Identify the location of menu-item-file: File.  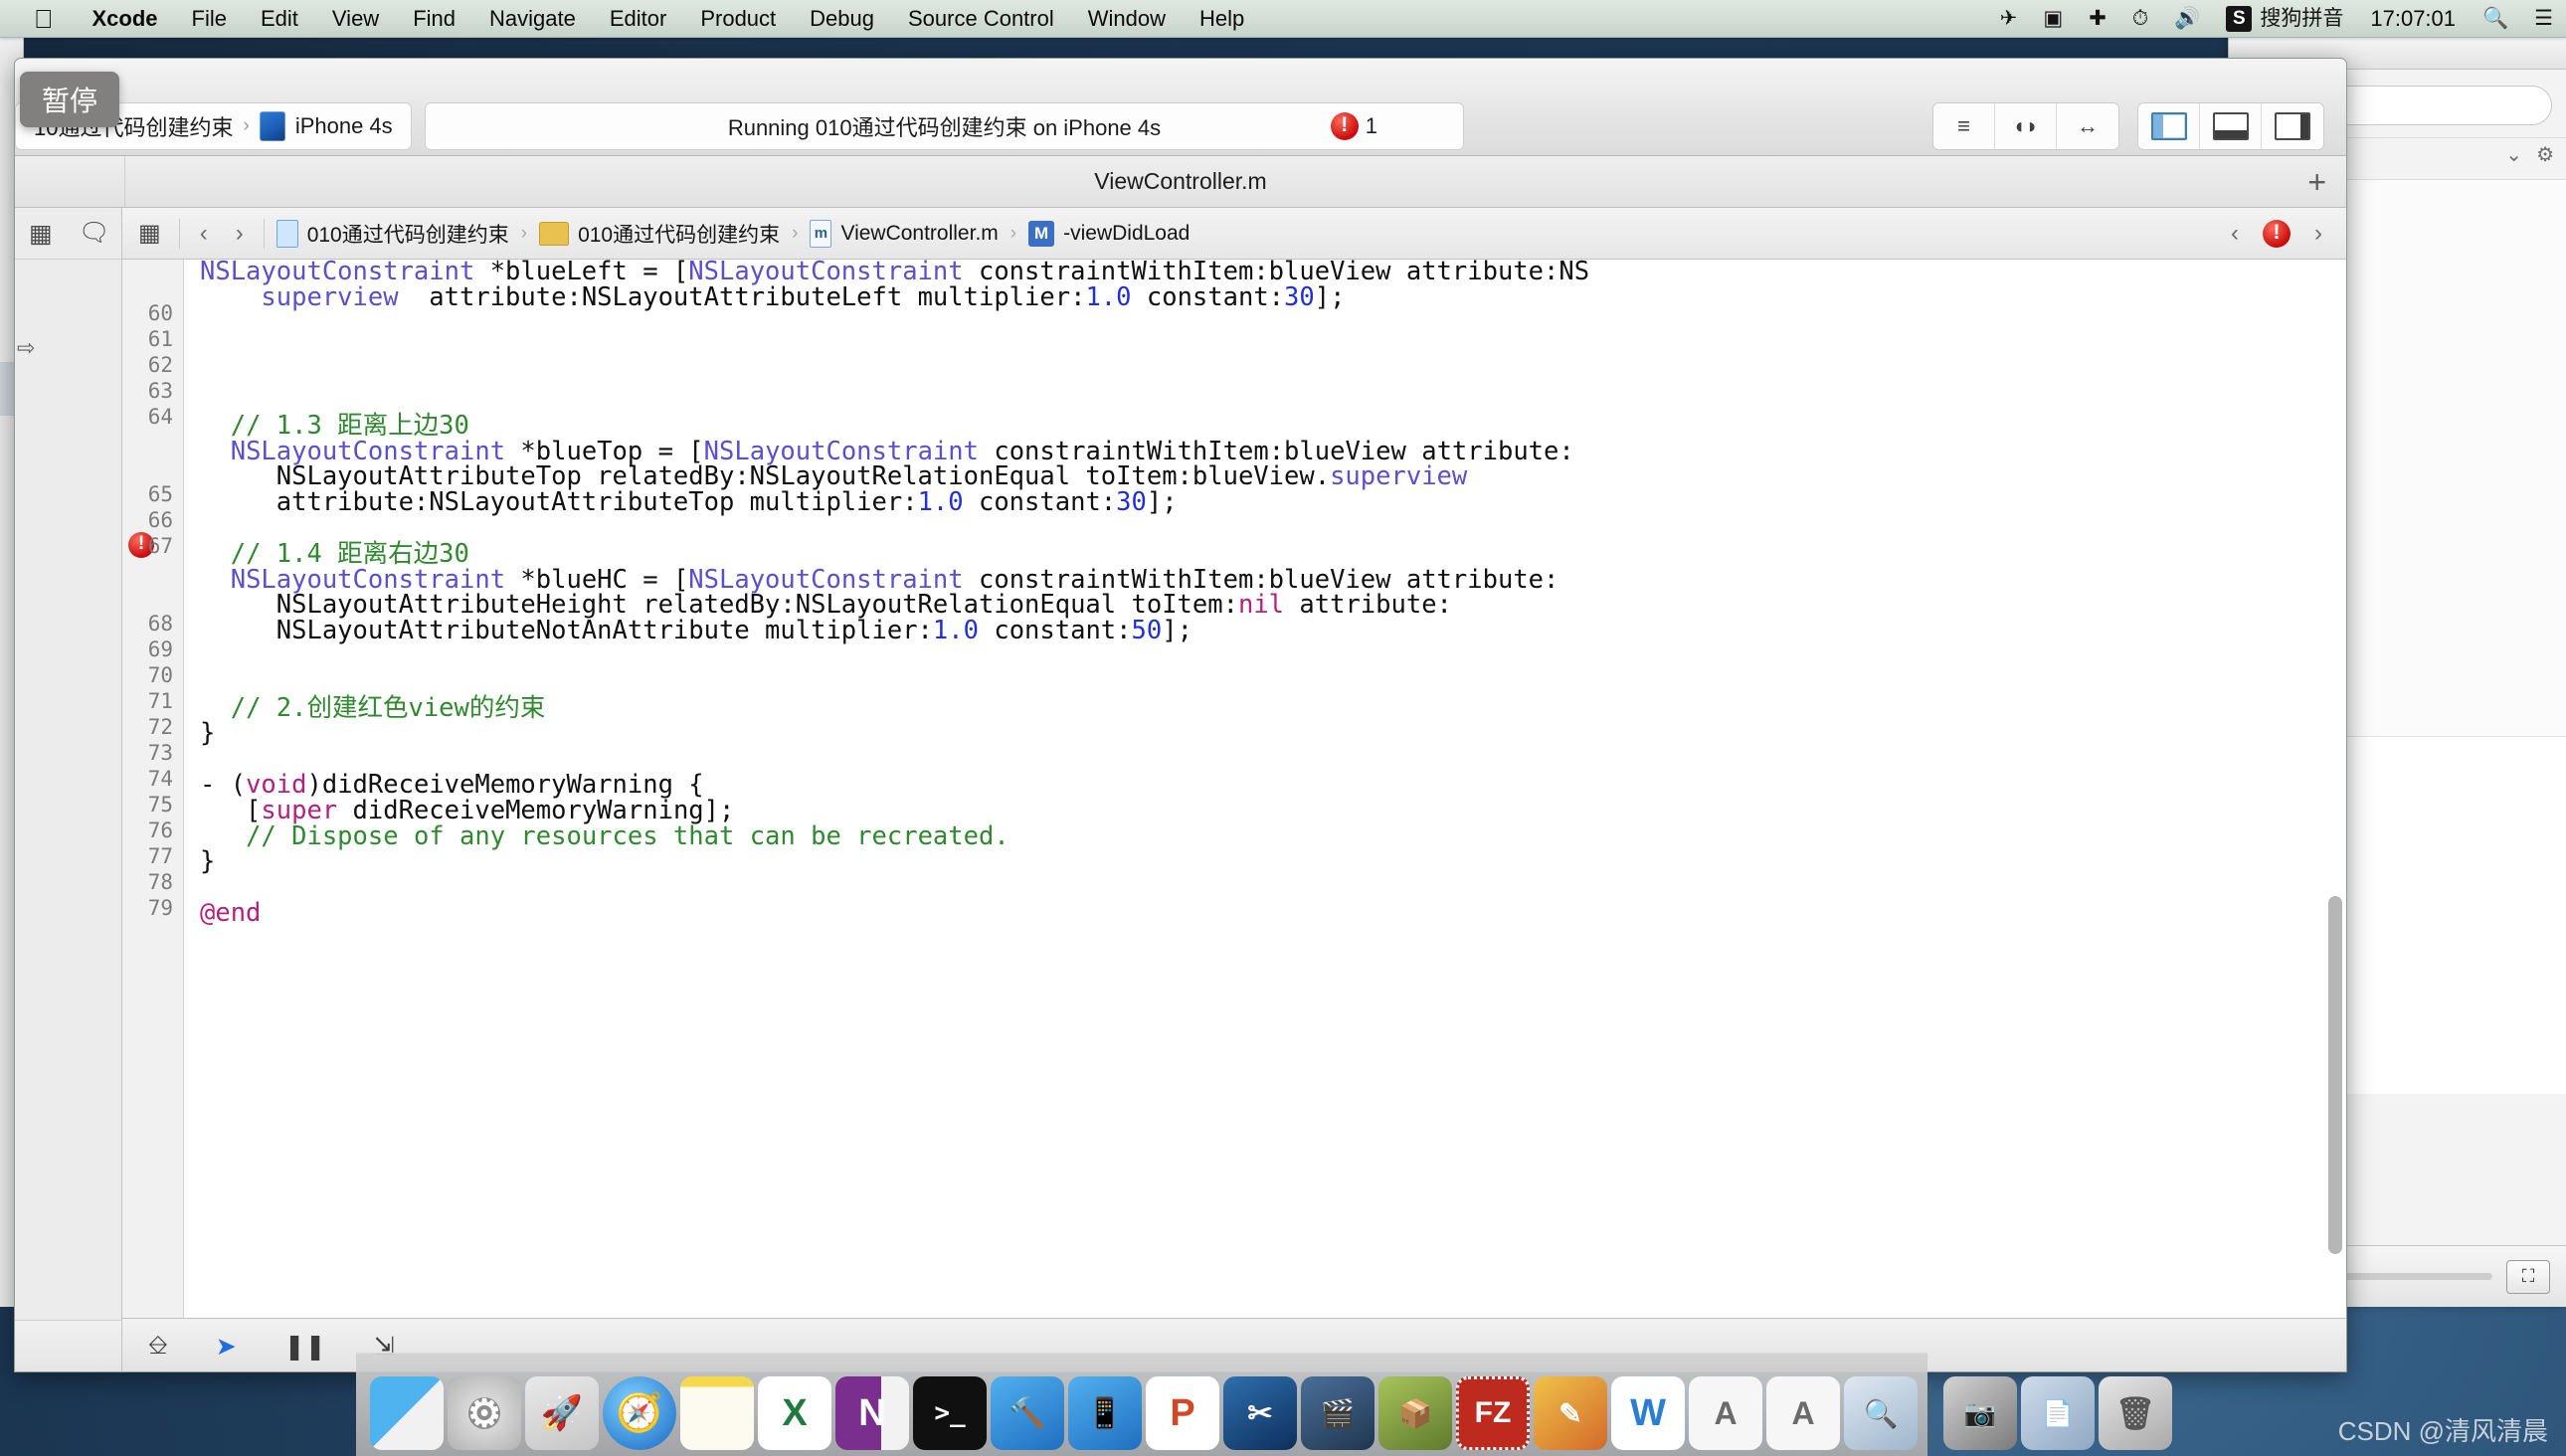
(210, 19).